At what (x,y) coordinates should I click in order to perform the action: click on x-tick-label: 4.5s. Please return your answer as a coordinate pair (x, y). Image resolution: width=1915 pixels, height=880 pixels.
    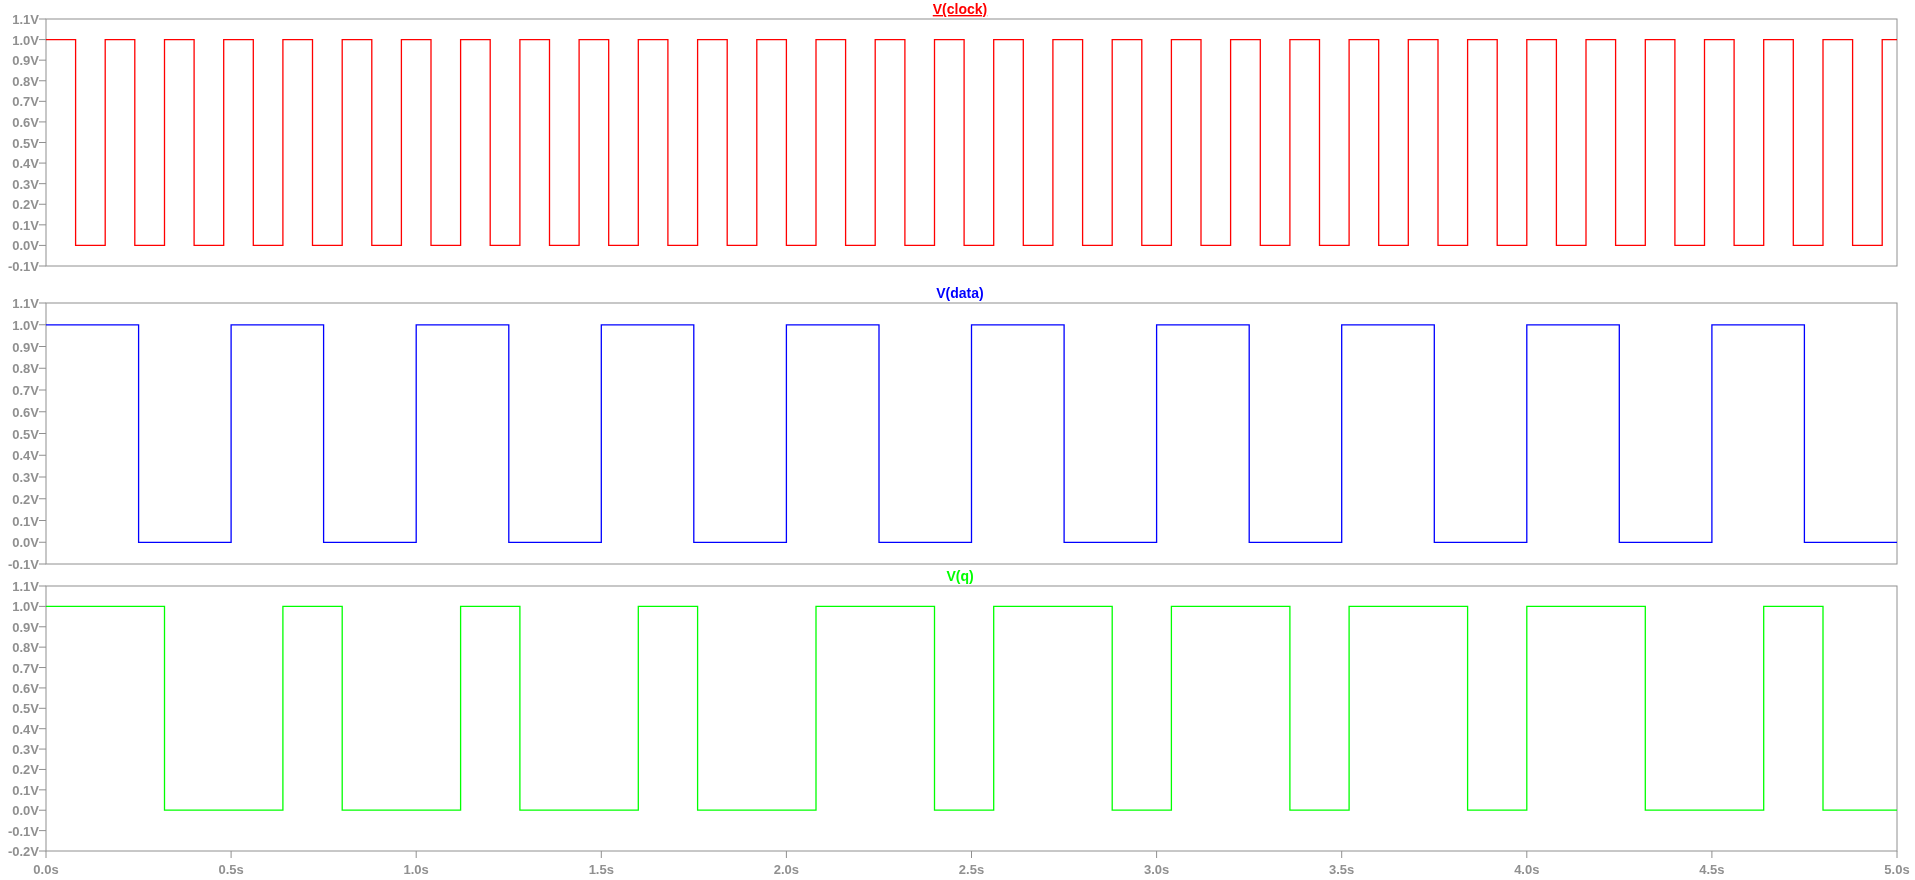
    Looking at the image, I should click on (1712, 869).